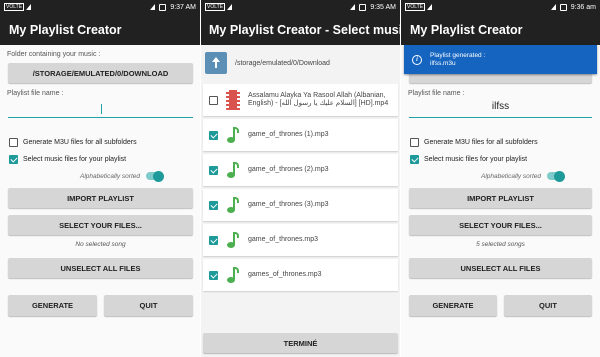  I want to click on current-path: /storage/emulated/0/Download, so click(282, 63).